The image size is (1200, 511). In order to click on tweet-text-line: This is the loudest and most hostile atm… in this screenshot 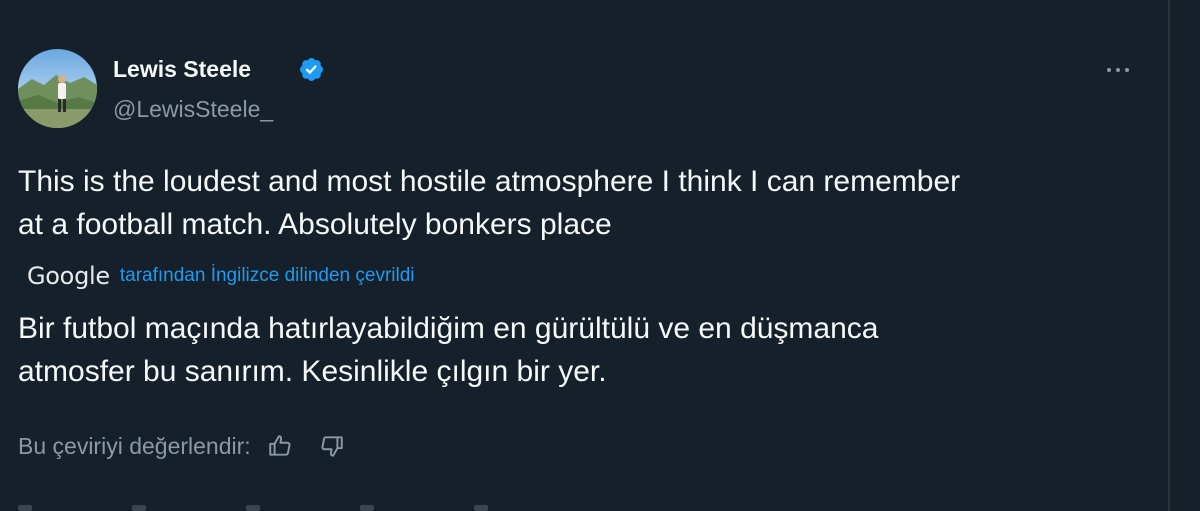, I will do `click(489, 181)`.